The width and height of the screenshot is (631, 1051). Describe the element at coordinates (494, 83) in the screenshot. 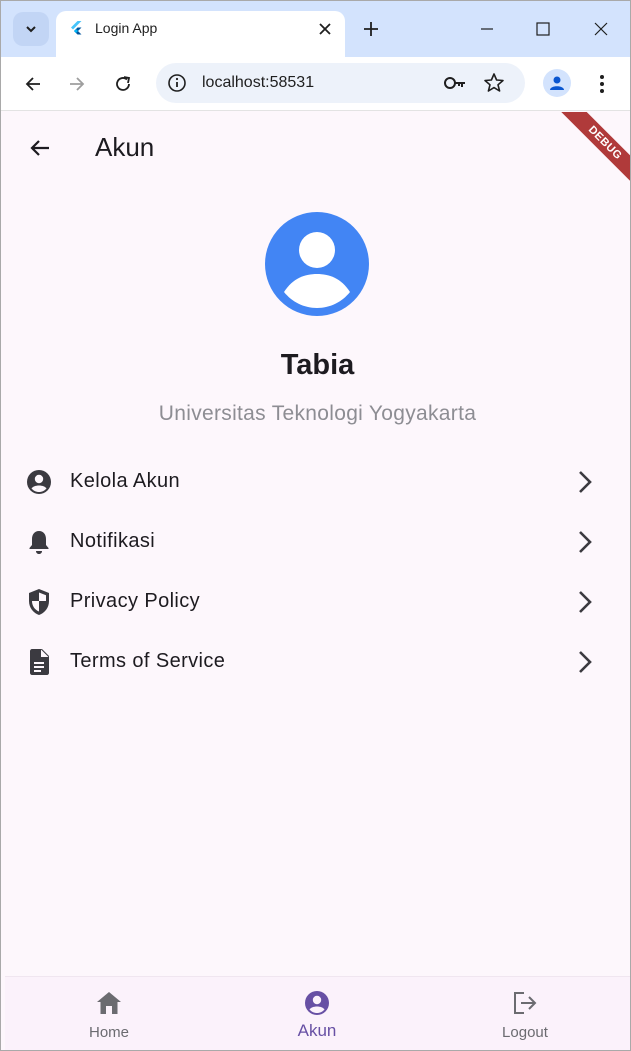

I see `star-icon` at that location.